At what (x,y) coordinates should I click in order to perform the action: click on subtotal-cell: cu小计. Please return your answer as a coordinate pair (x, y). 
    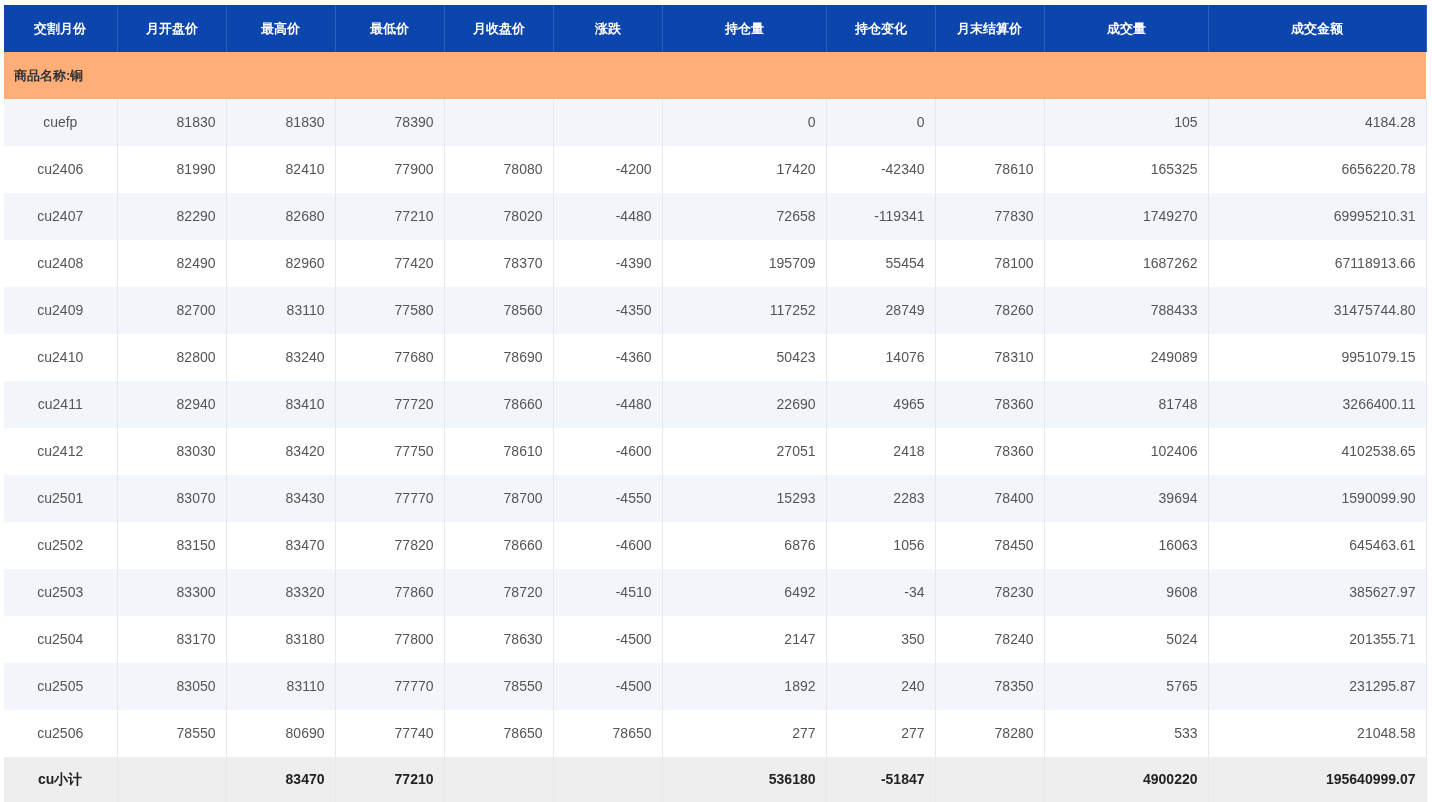
    Looking at the image, I should click on (60, 779).